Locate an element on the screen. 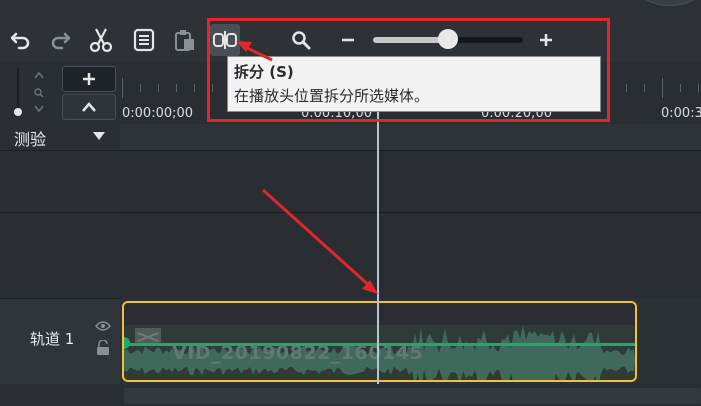 Image resolution: width=701 pixels, height=406 pixels. annotation-arrows is located at coordinates (307, 167).